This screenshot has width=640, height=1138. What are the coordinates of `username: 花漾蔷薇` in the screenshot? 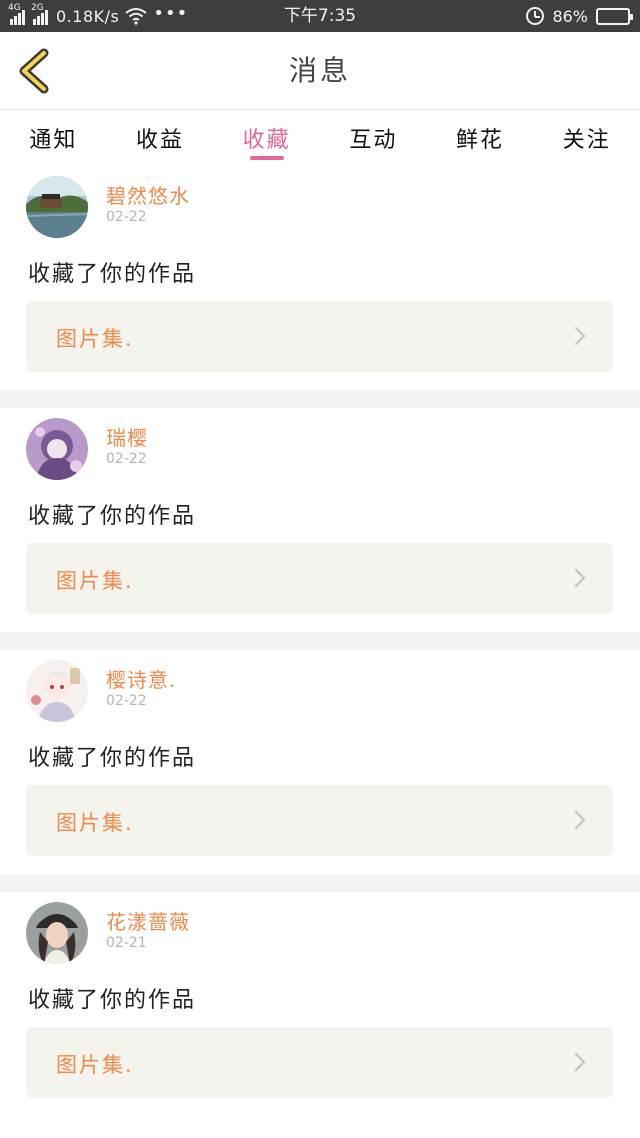 It's located at (148, 920).